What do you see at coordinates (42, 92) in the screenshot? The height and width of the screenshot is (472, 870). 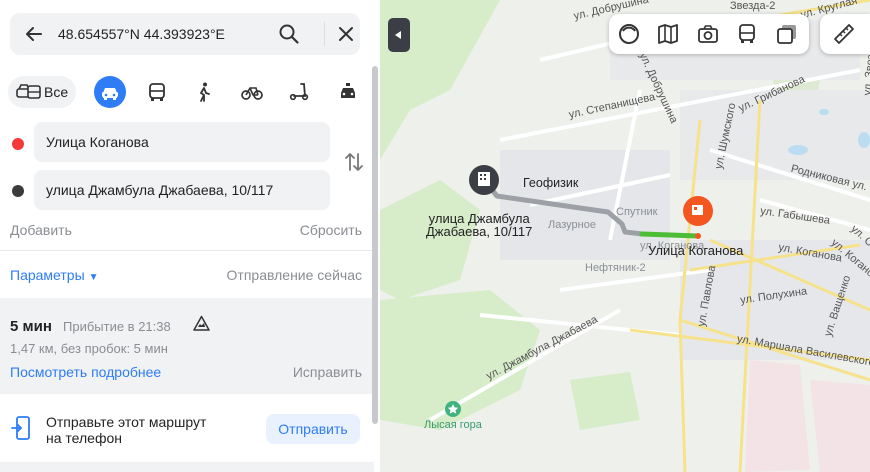 I see `mode-all-button: Все` at bounding box center [42, 92].